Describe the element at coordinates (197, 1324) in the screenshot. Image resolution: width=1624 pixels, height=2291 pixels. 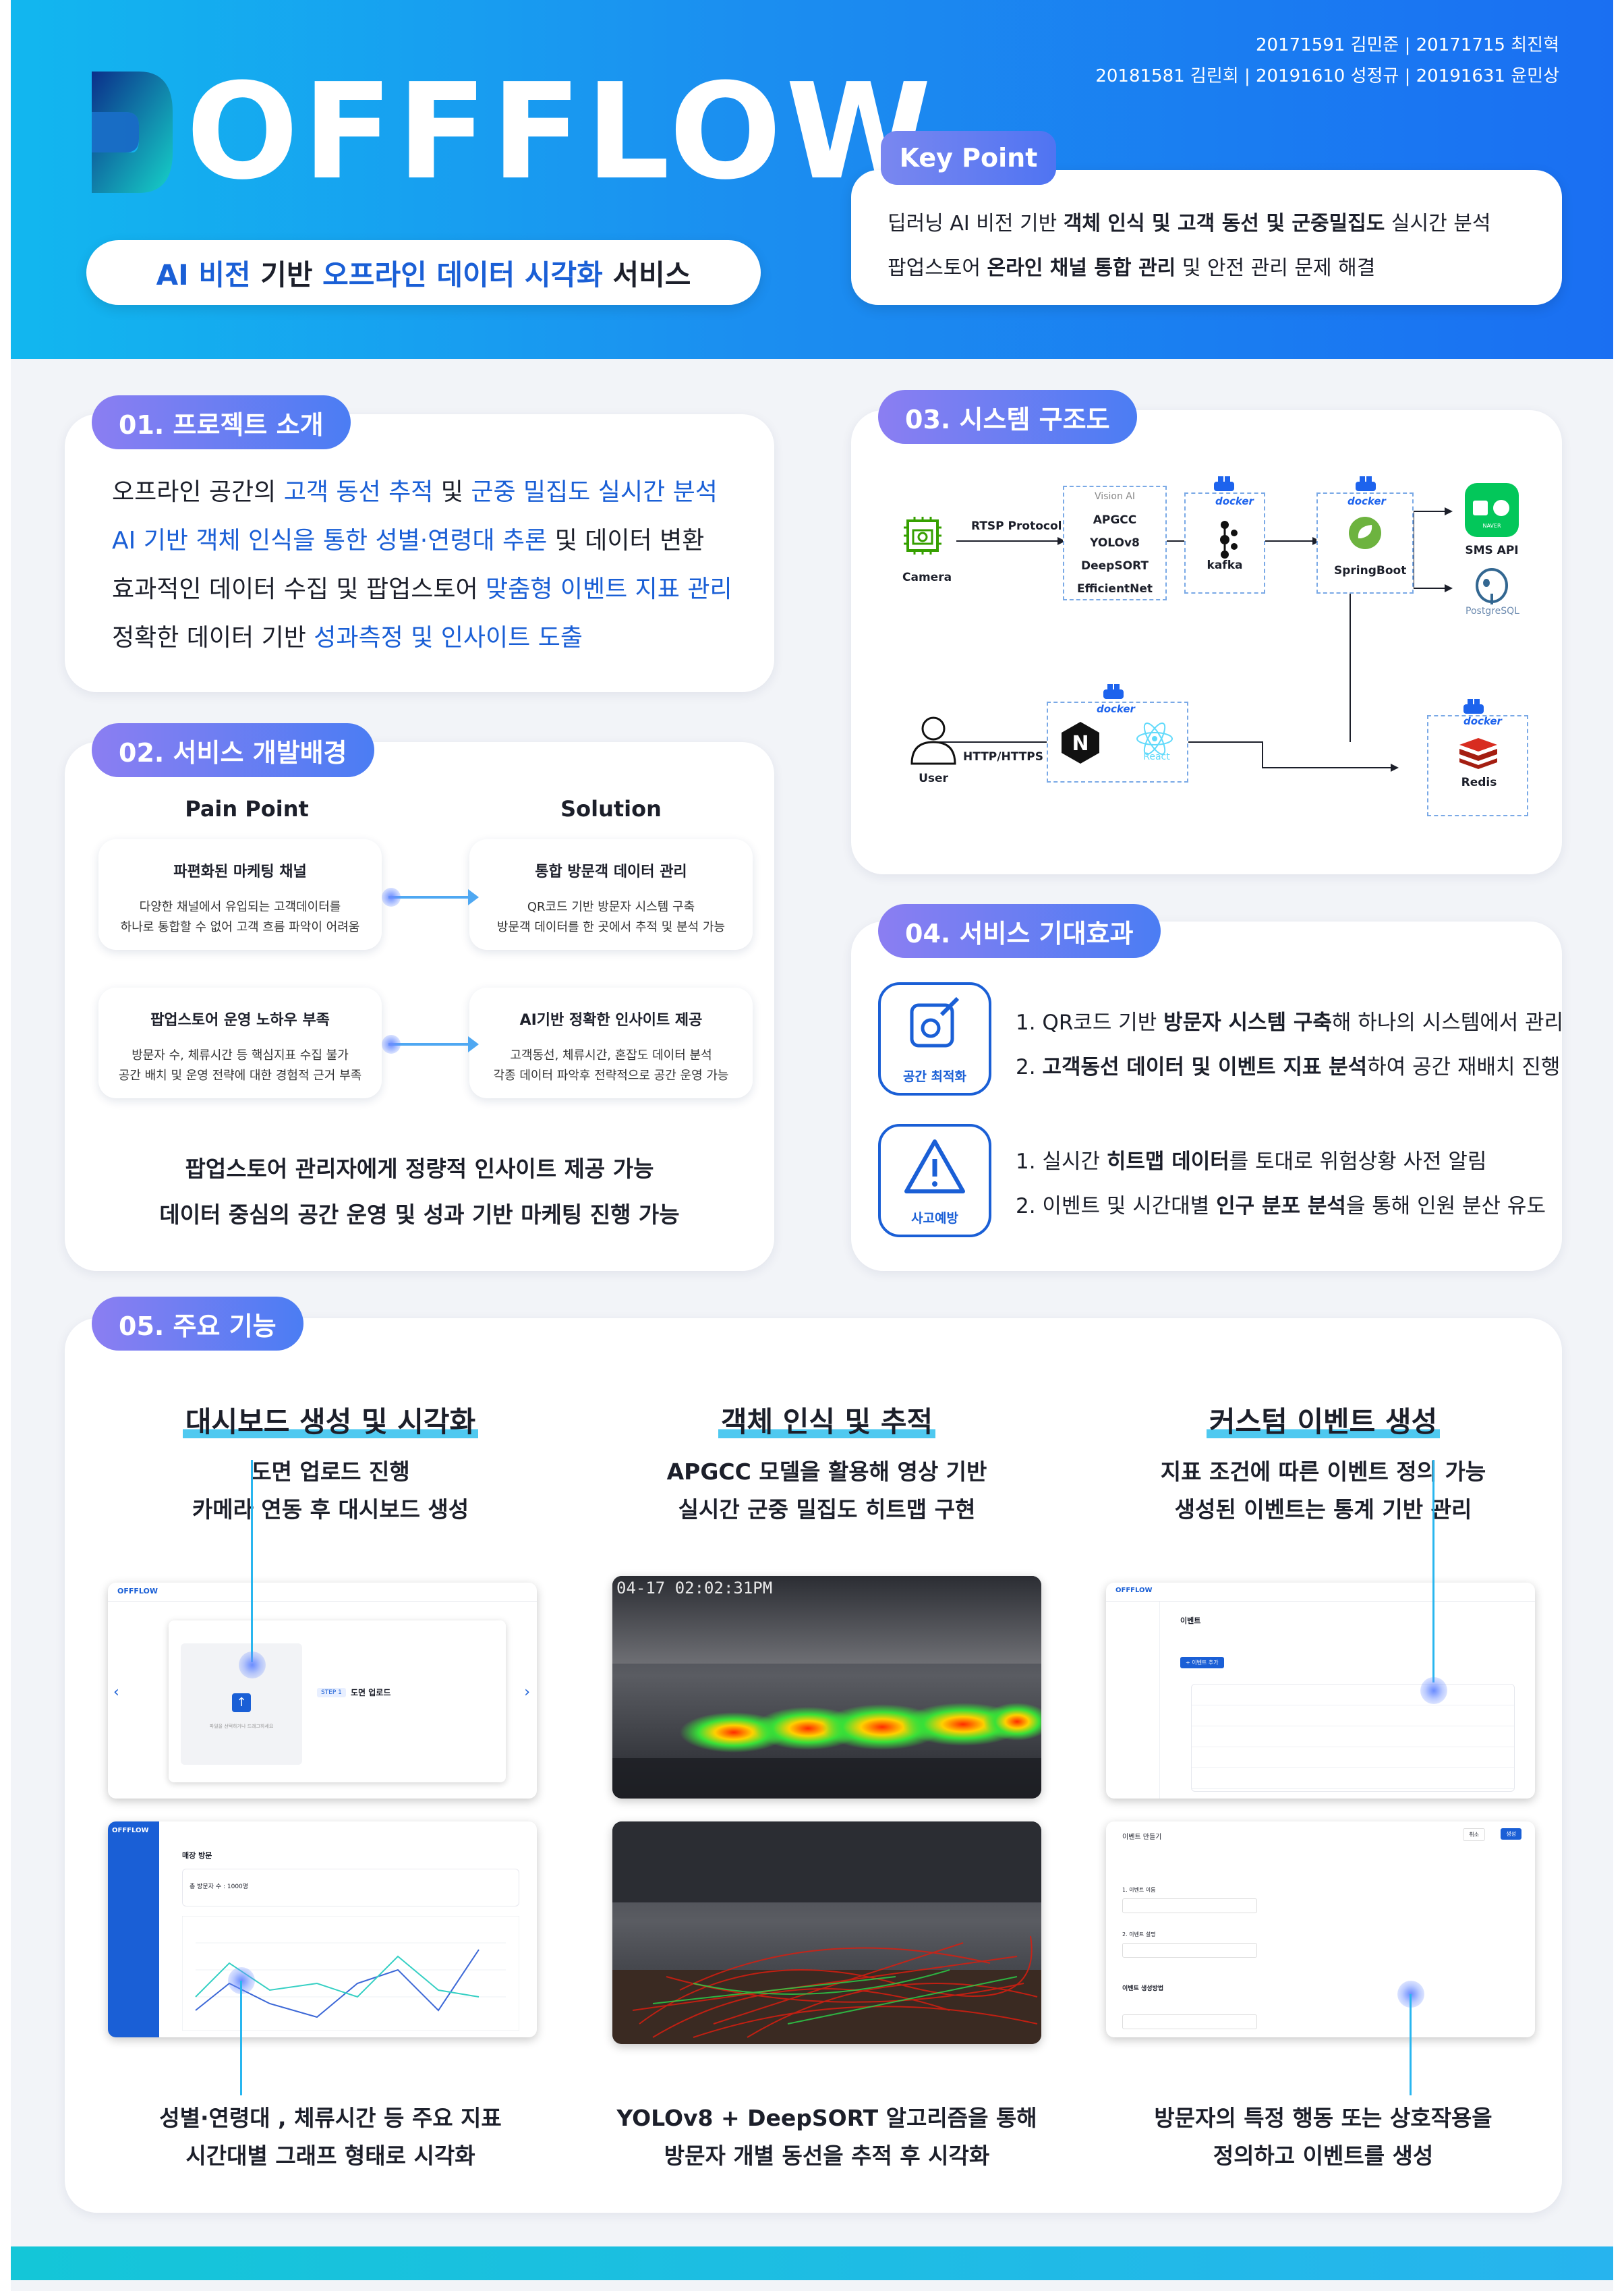
I see `features-tag: 05. 주요 기능` at that location.